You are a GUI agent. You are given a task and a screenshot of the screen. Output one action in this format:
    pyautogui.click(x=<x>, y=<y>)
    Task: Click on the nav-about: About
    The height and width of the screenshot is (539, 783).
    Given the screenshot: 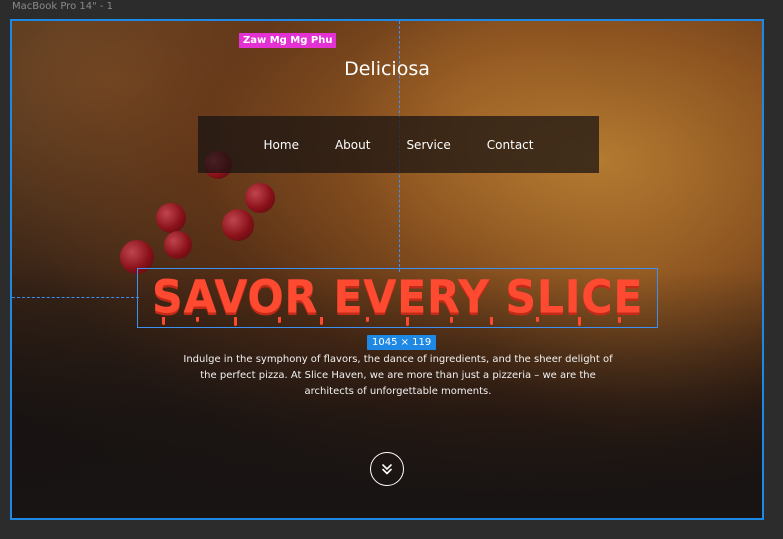 What is the action you would take?
    pyautogui.click(x=352, y=145)
    